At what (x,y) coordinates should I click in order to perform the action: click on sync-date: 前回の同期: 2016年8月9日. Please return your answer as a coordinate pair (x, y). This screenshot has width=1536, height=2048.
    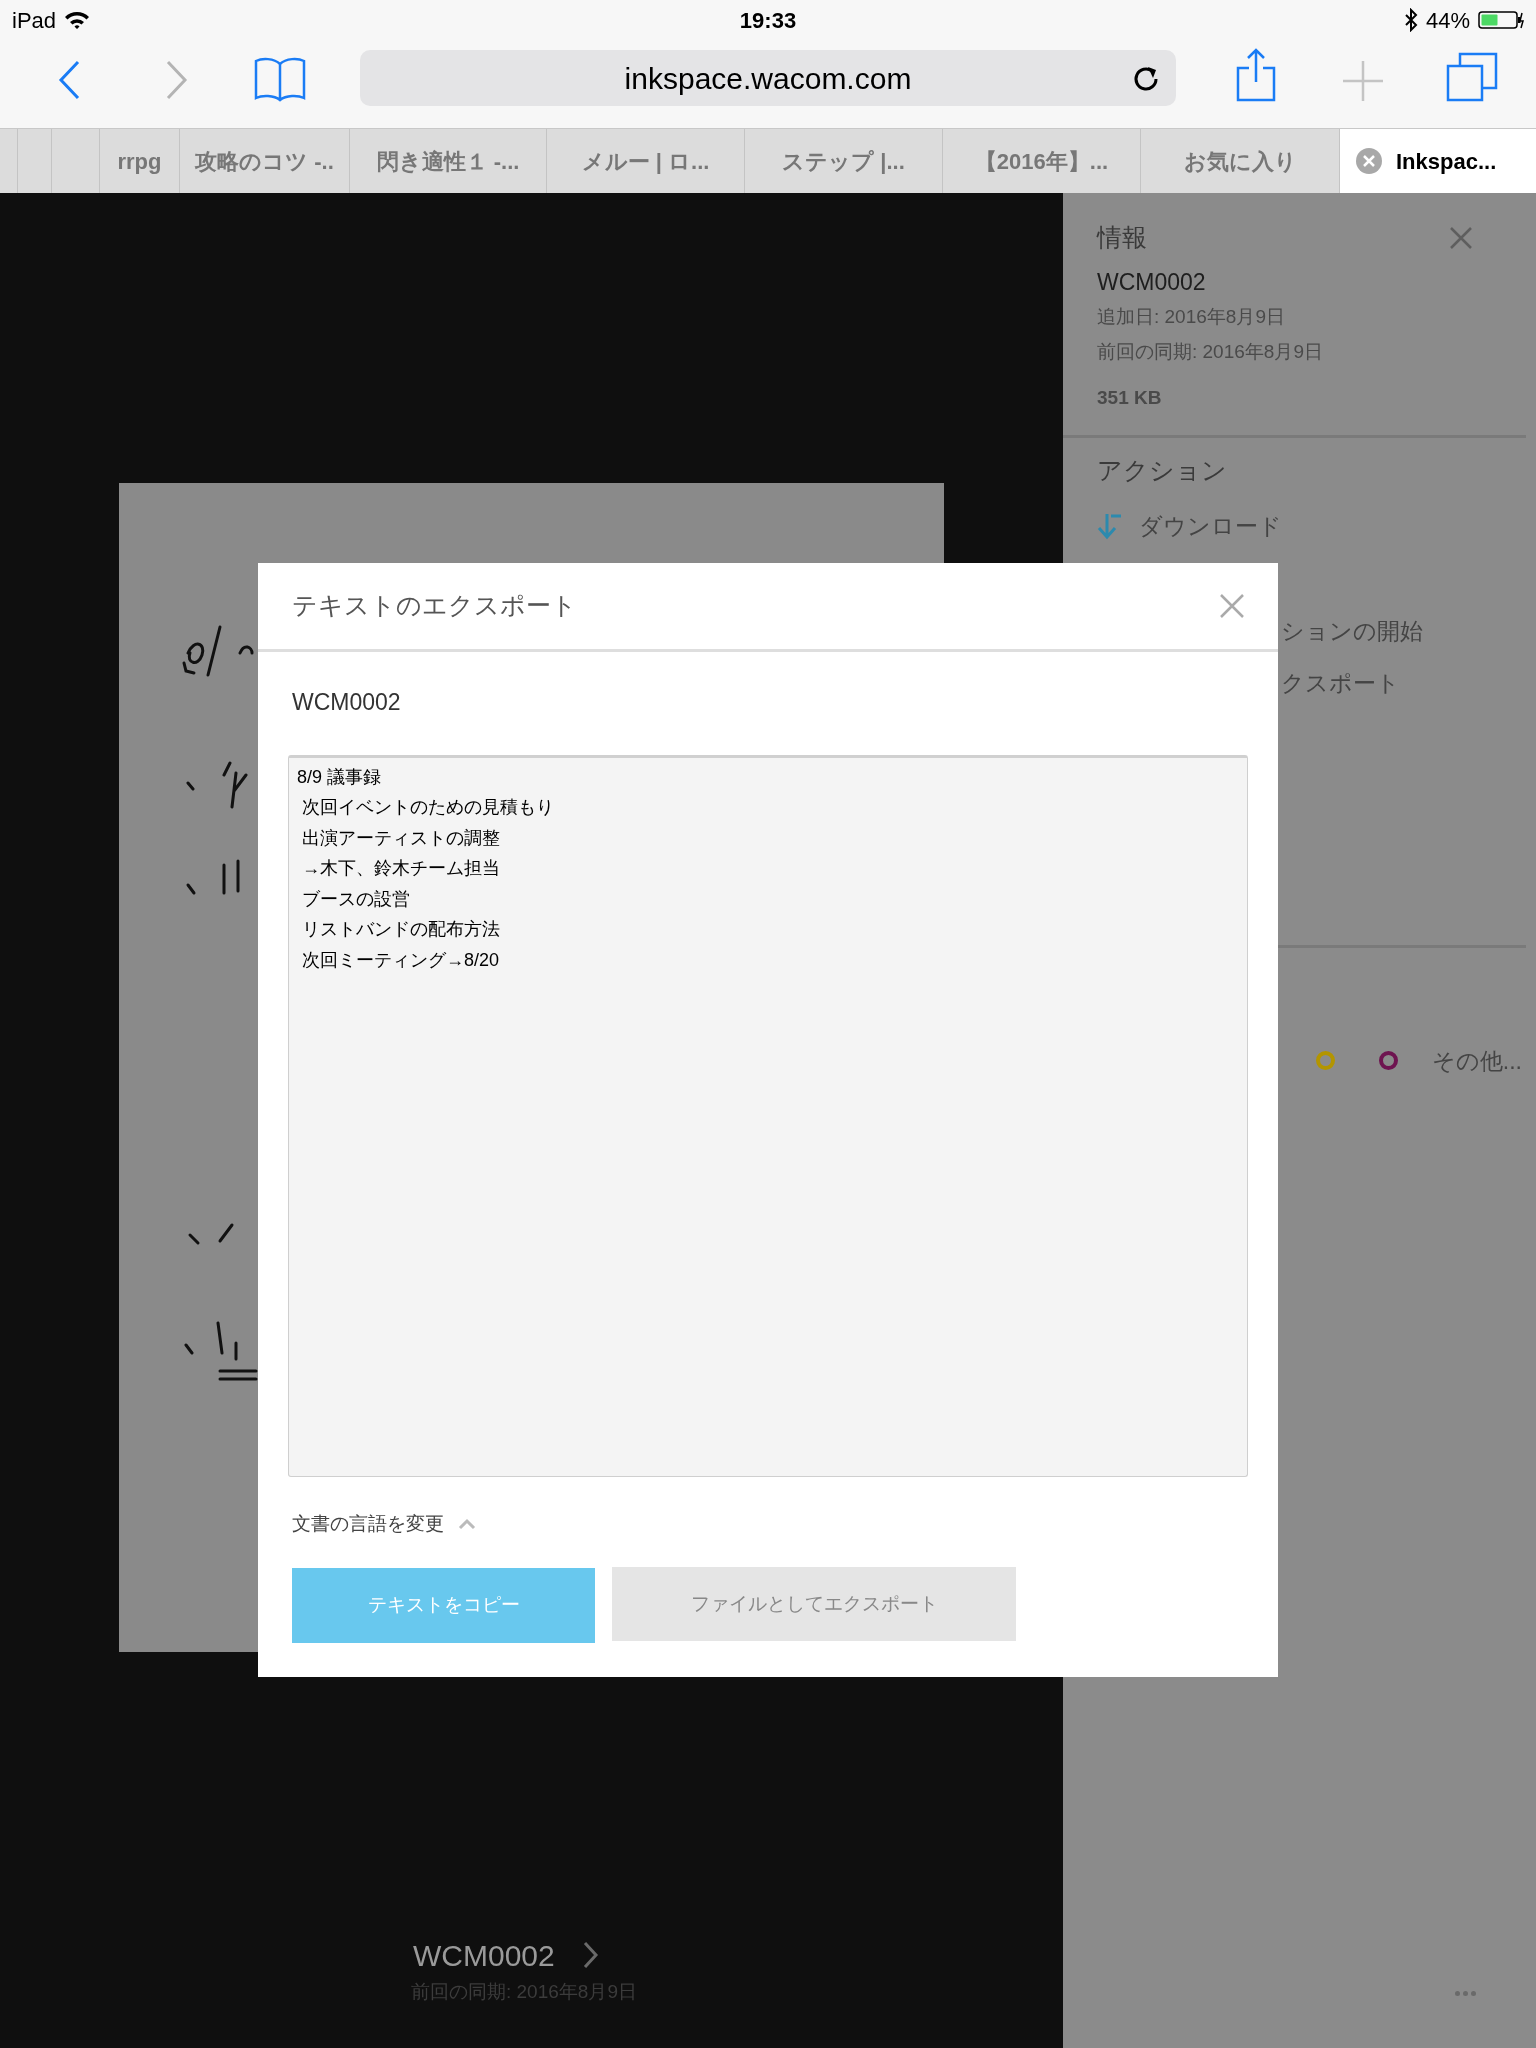
    Looking at the image, I should click on (1210, 351).